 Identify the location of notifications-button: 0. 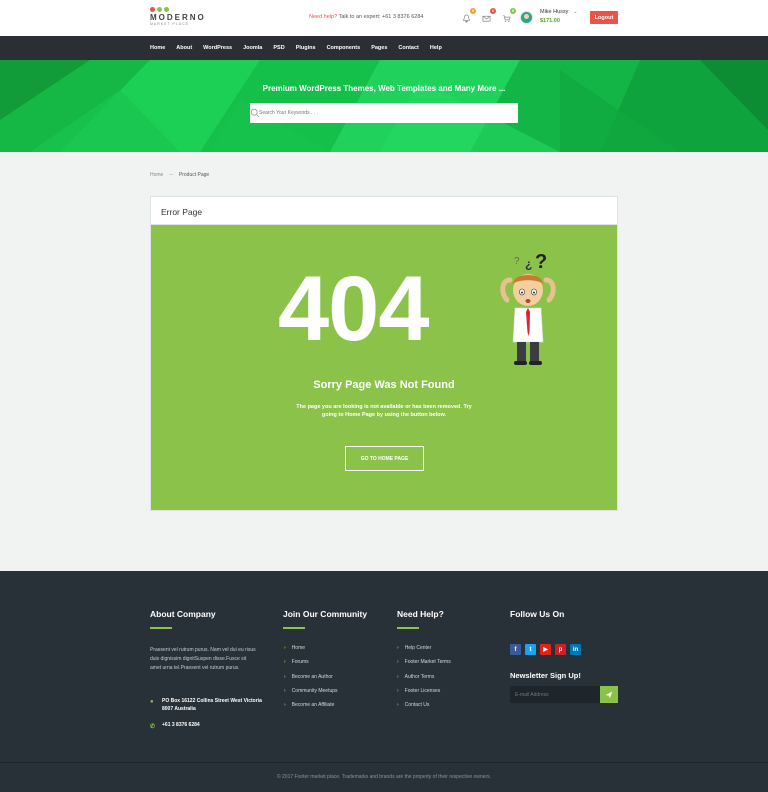
(467, 16).